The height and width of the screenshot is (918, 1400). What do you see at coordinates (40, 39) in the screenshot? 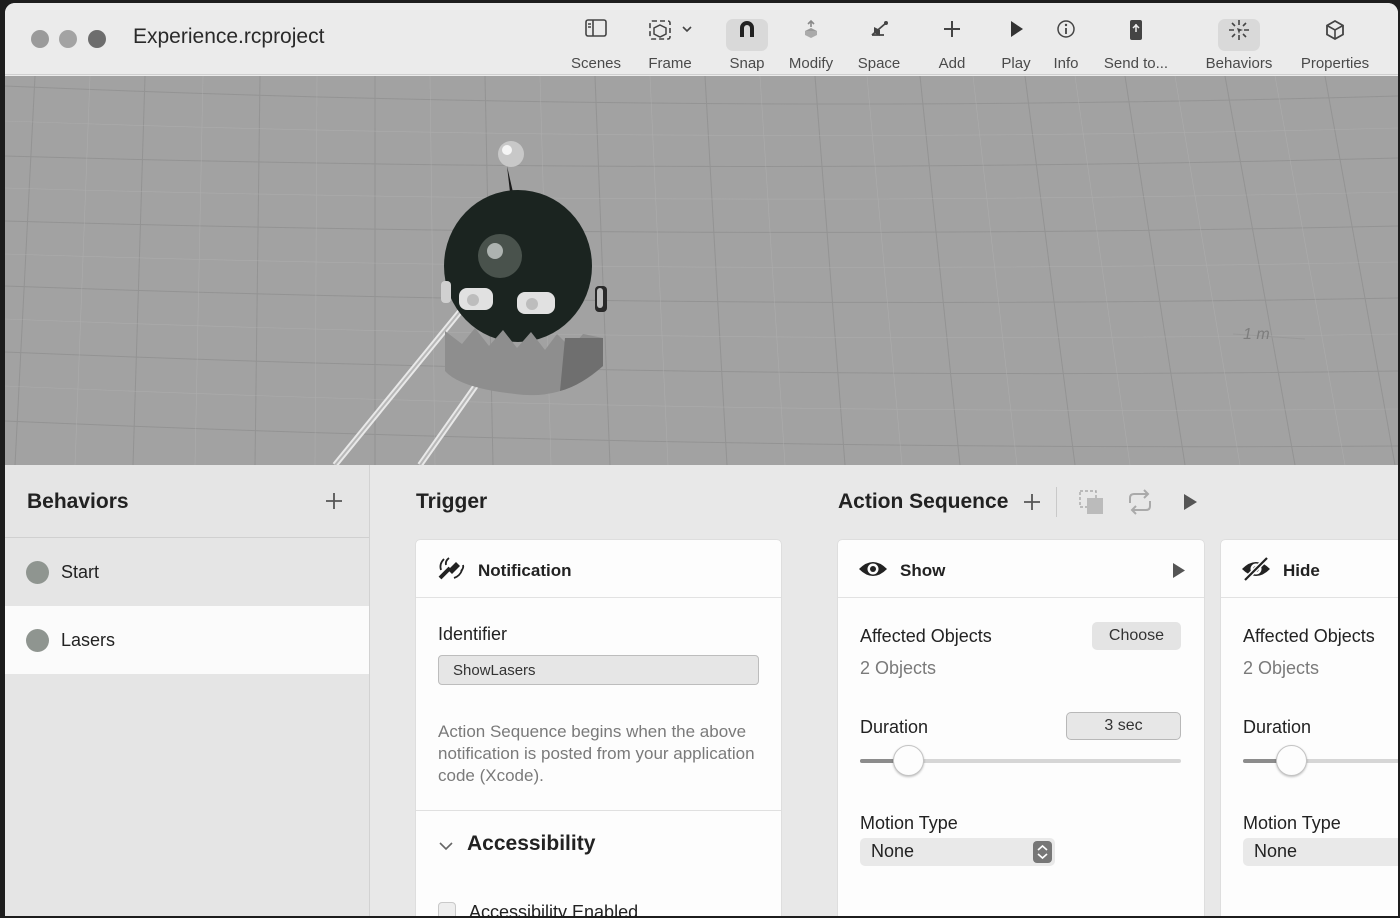
I see `close-window-button` at bounding box center [40, 39].